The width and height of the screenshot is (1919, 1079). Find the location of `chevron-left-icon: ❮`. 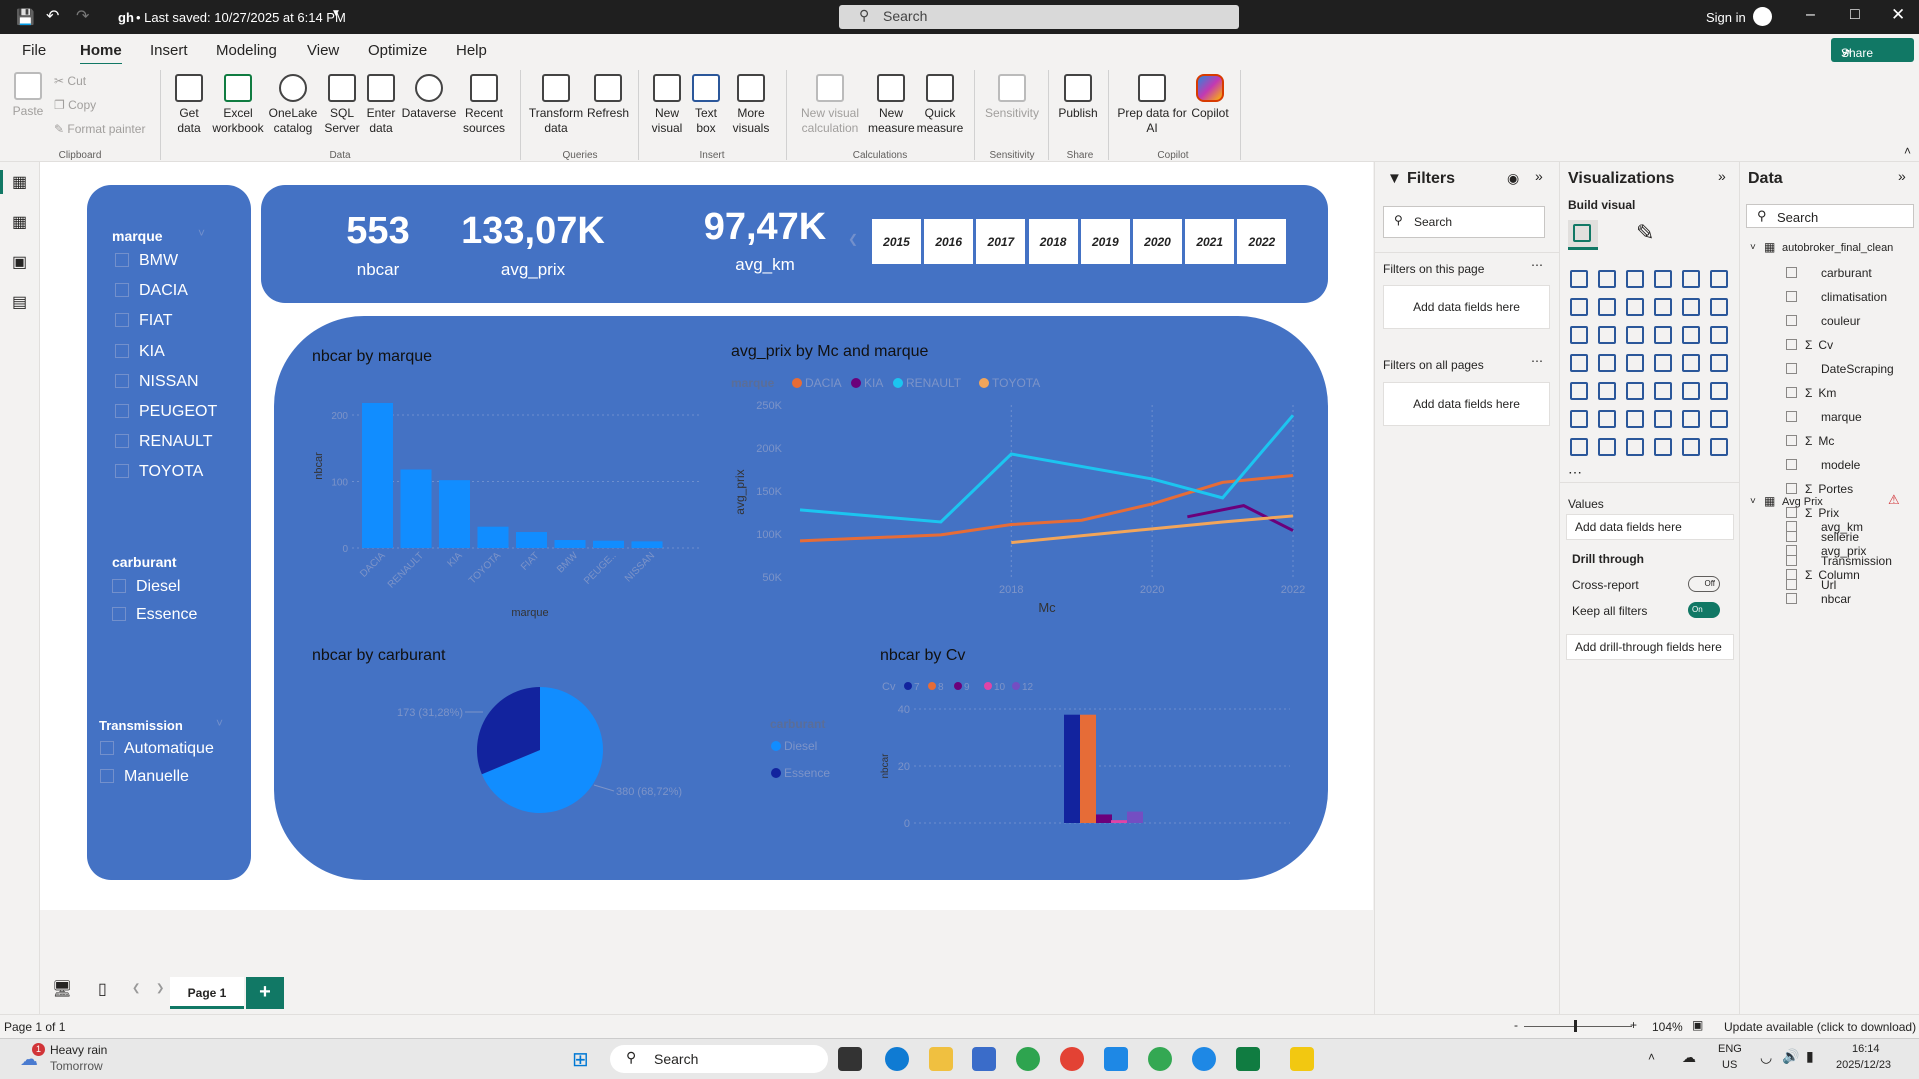

chevron-left-icon: ❮ is located at coordinates (136, 988).